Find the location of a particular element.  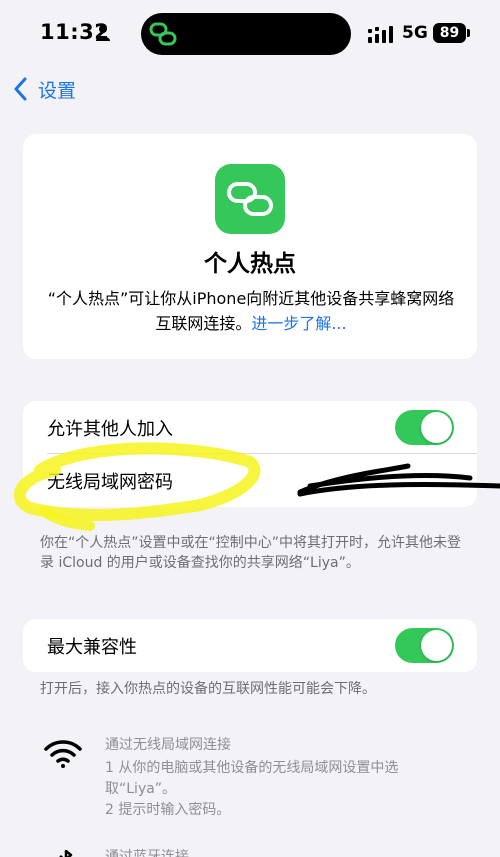

max-compat-row: 最大兼容性 is located at coordinates (250, 645).